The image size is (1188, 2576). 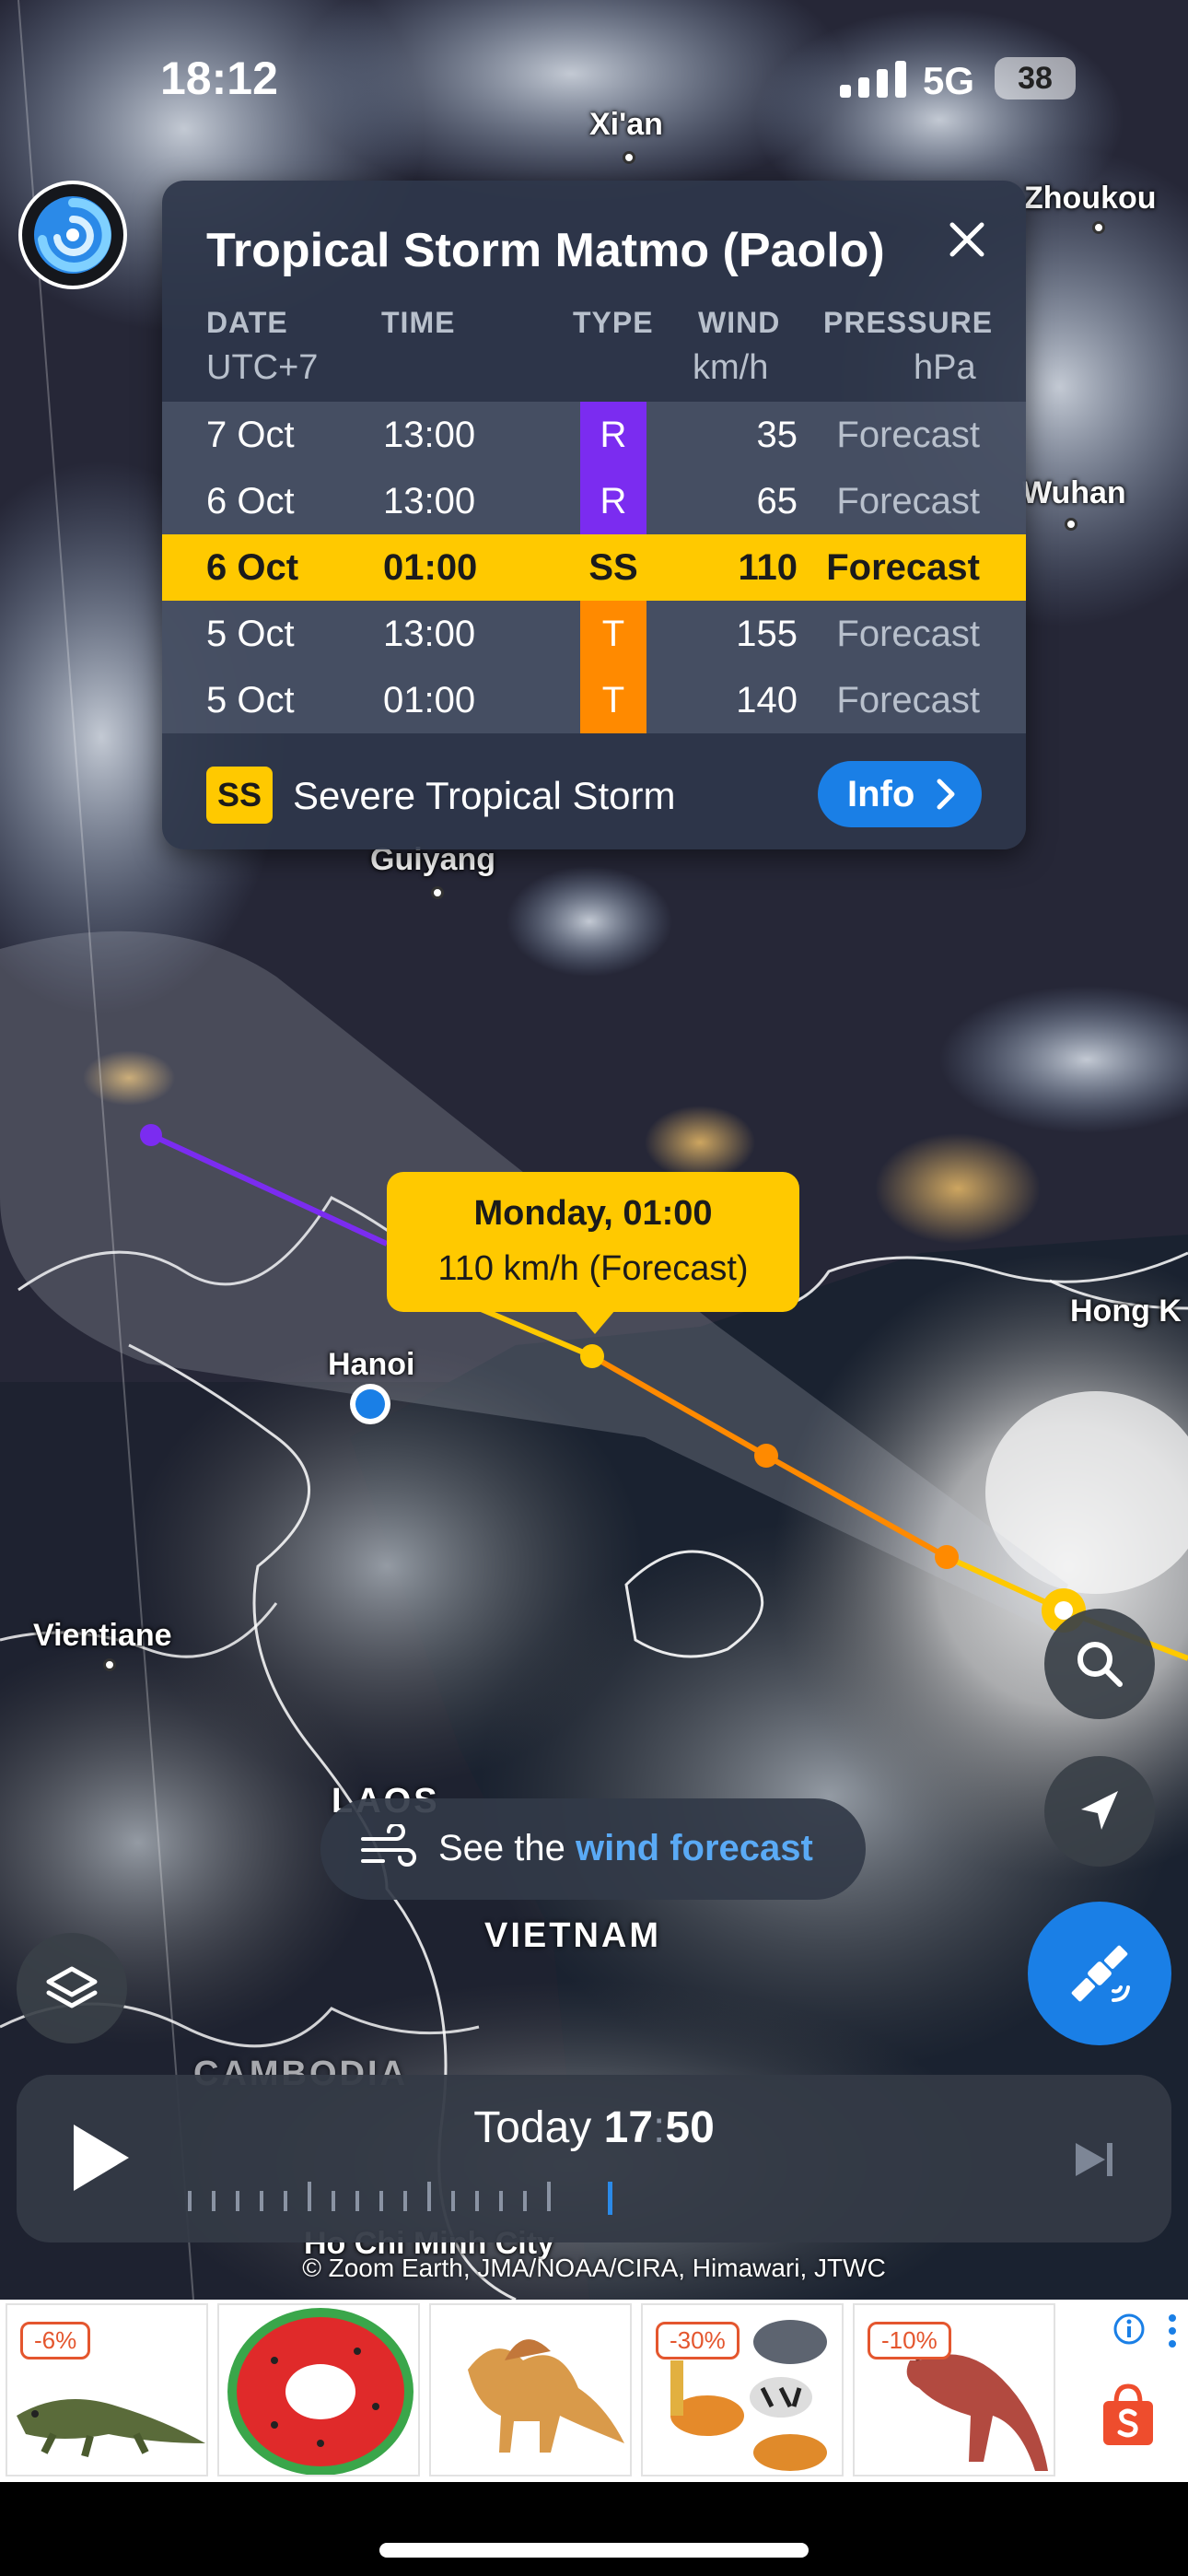 What do you see at coordinates (1128, 2415) in the screenshot?
I see `shopee-bag-icon` at bounding box center [1128, 2415].